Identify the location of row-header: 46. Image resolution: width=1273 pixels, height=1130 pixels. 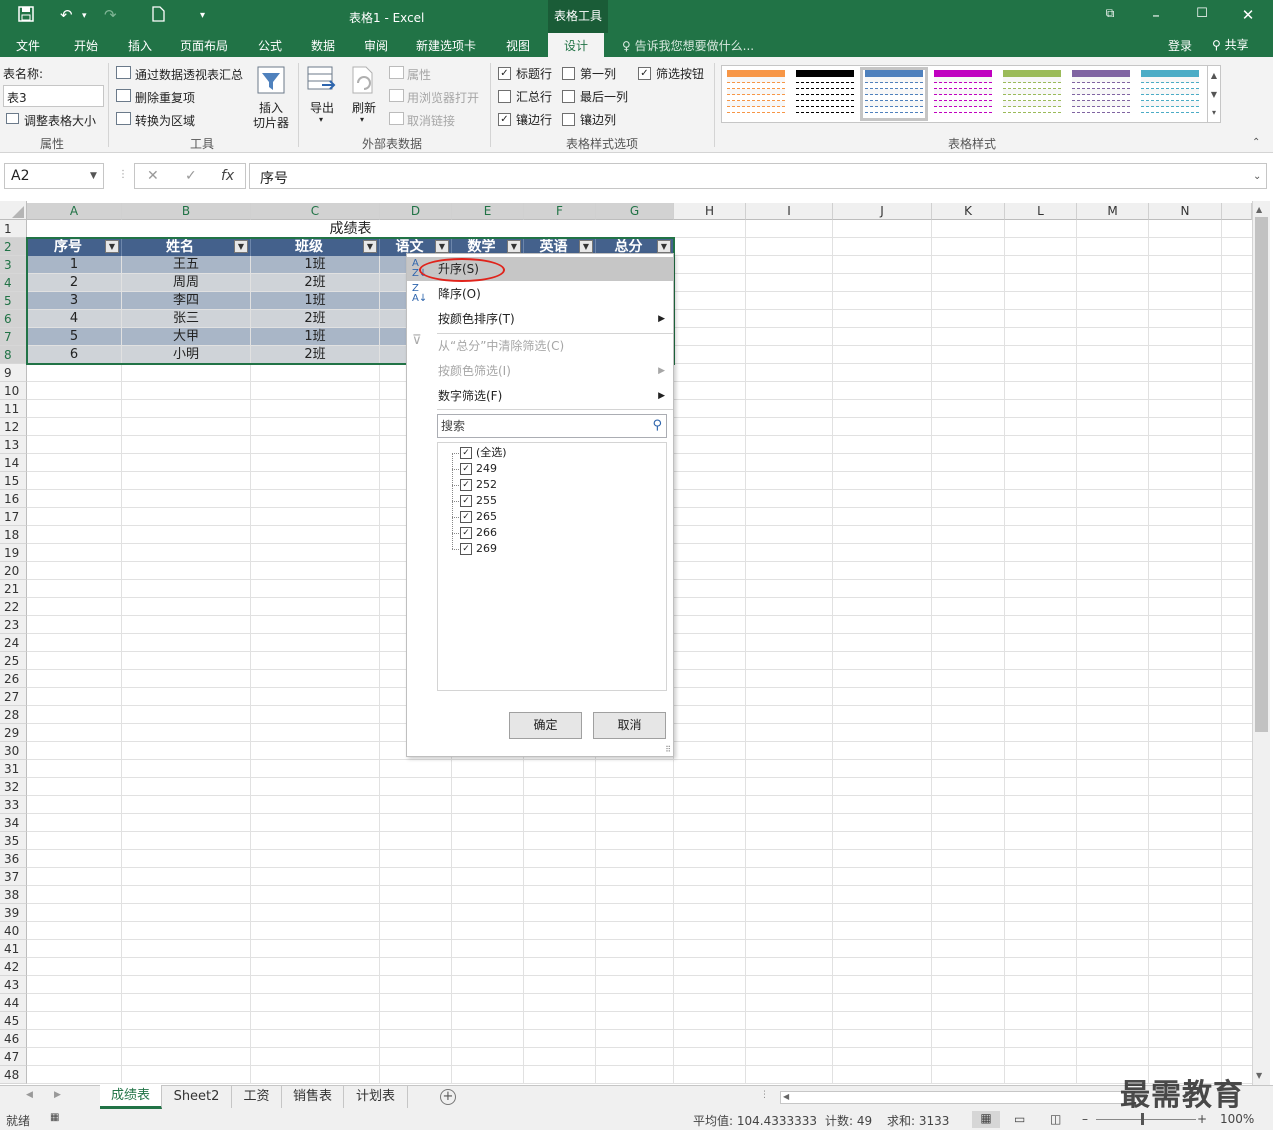
(13, 1039).